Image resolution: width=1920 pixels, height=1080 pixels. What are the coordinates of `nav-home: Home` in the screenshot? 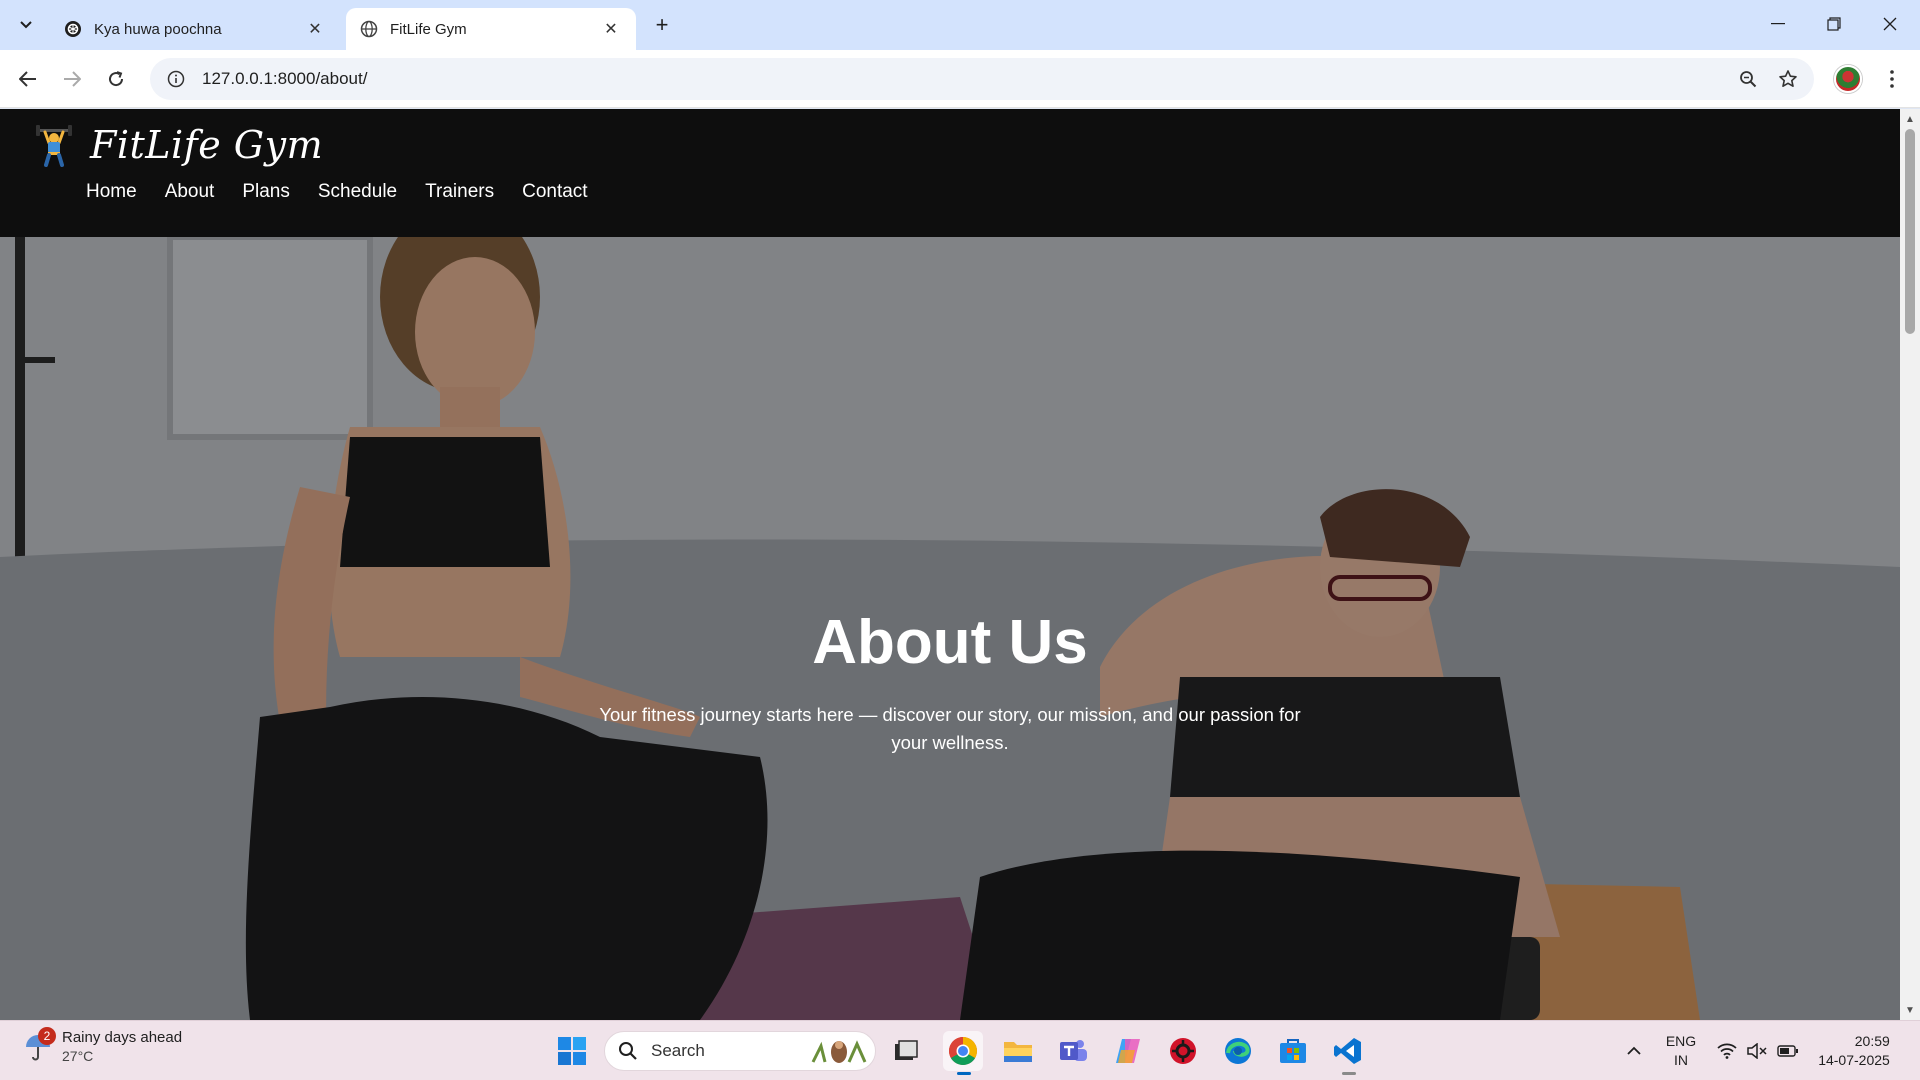 It's located at (111, 192).